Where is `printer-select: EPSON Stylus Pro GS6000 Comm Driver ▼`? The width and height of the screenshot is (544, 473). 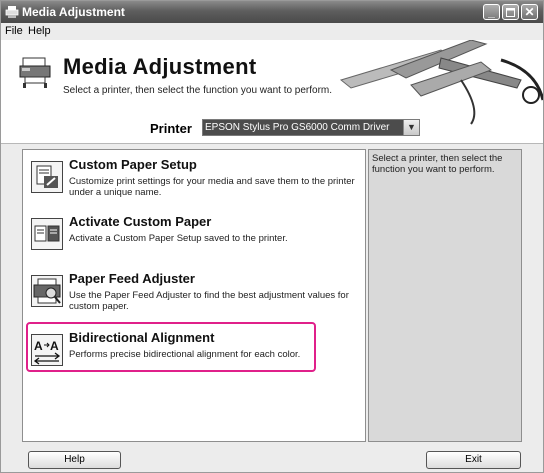
printer-select: EPSON Stylus Pro GS6000 Comm Driver ▼ is located at coordinates (311, 127).